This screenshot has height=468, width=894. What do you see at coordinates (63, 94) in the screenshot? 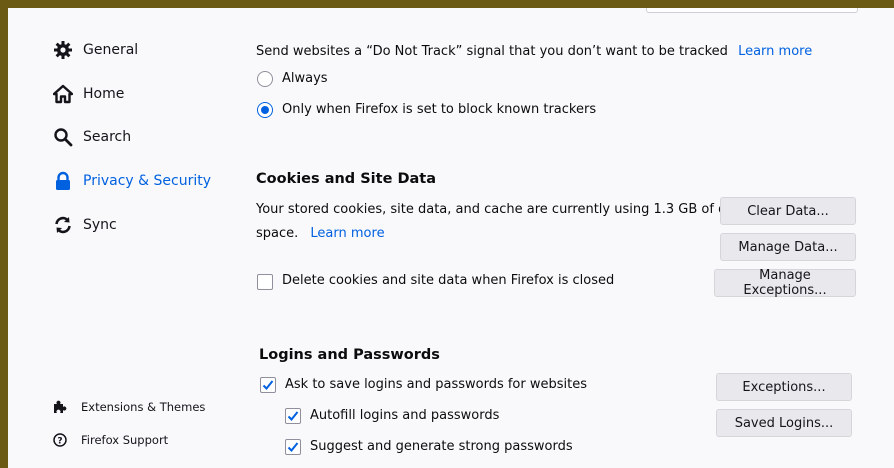
I see `home-icon` at bounding box center [63, 94].